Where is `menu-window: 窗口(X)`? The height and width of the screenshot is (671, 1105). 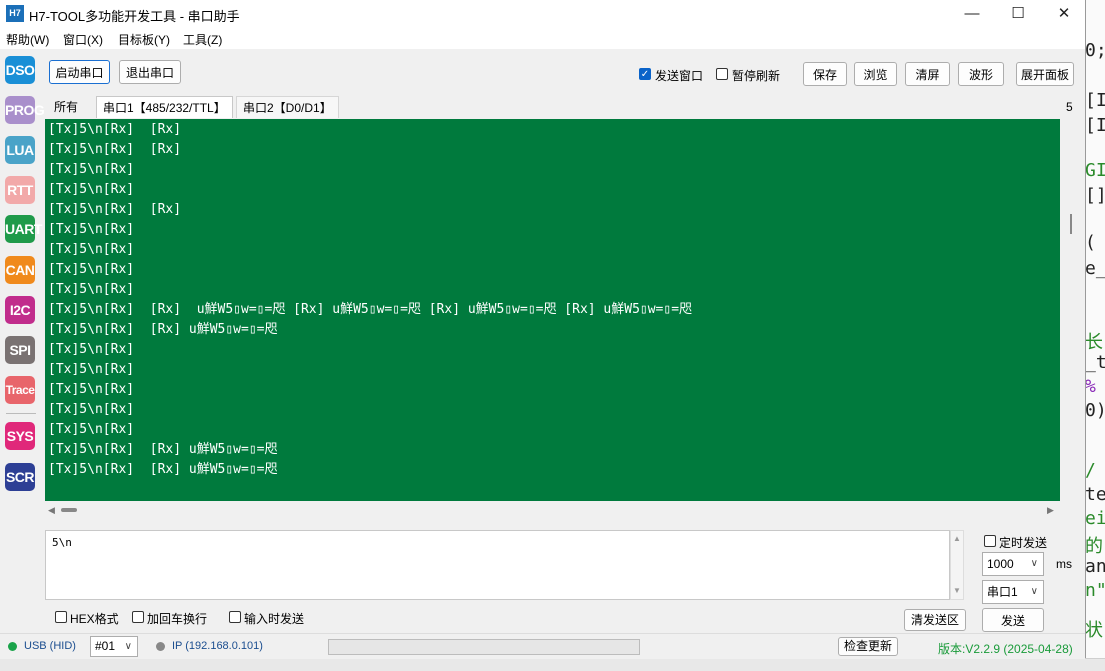 menu-window: 窗口(X) is located at coordinates (83, 39).